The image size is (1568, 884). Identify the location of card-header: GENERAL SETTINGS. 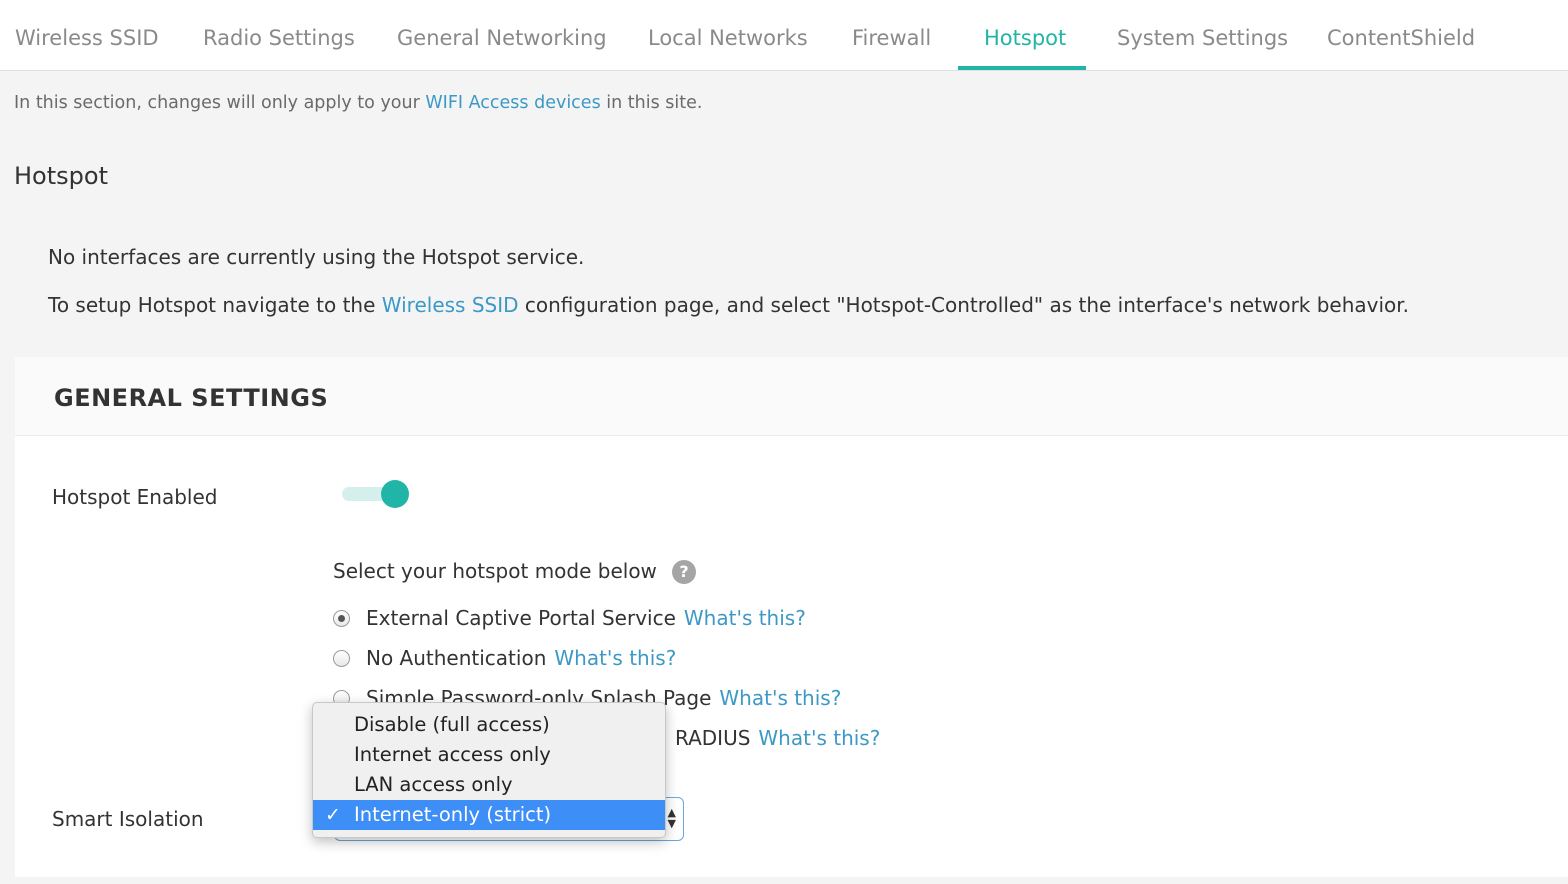
(791, 396).